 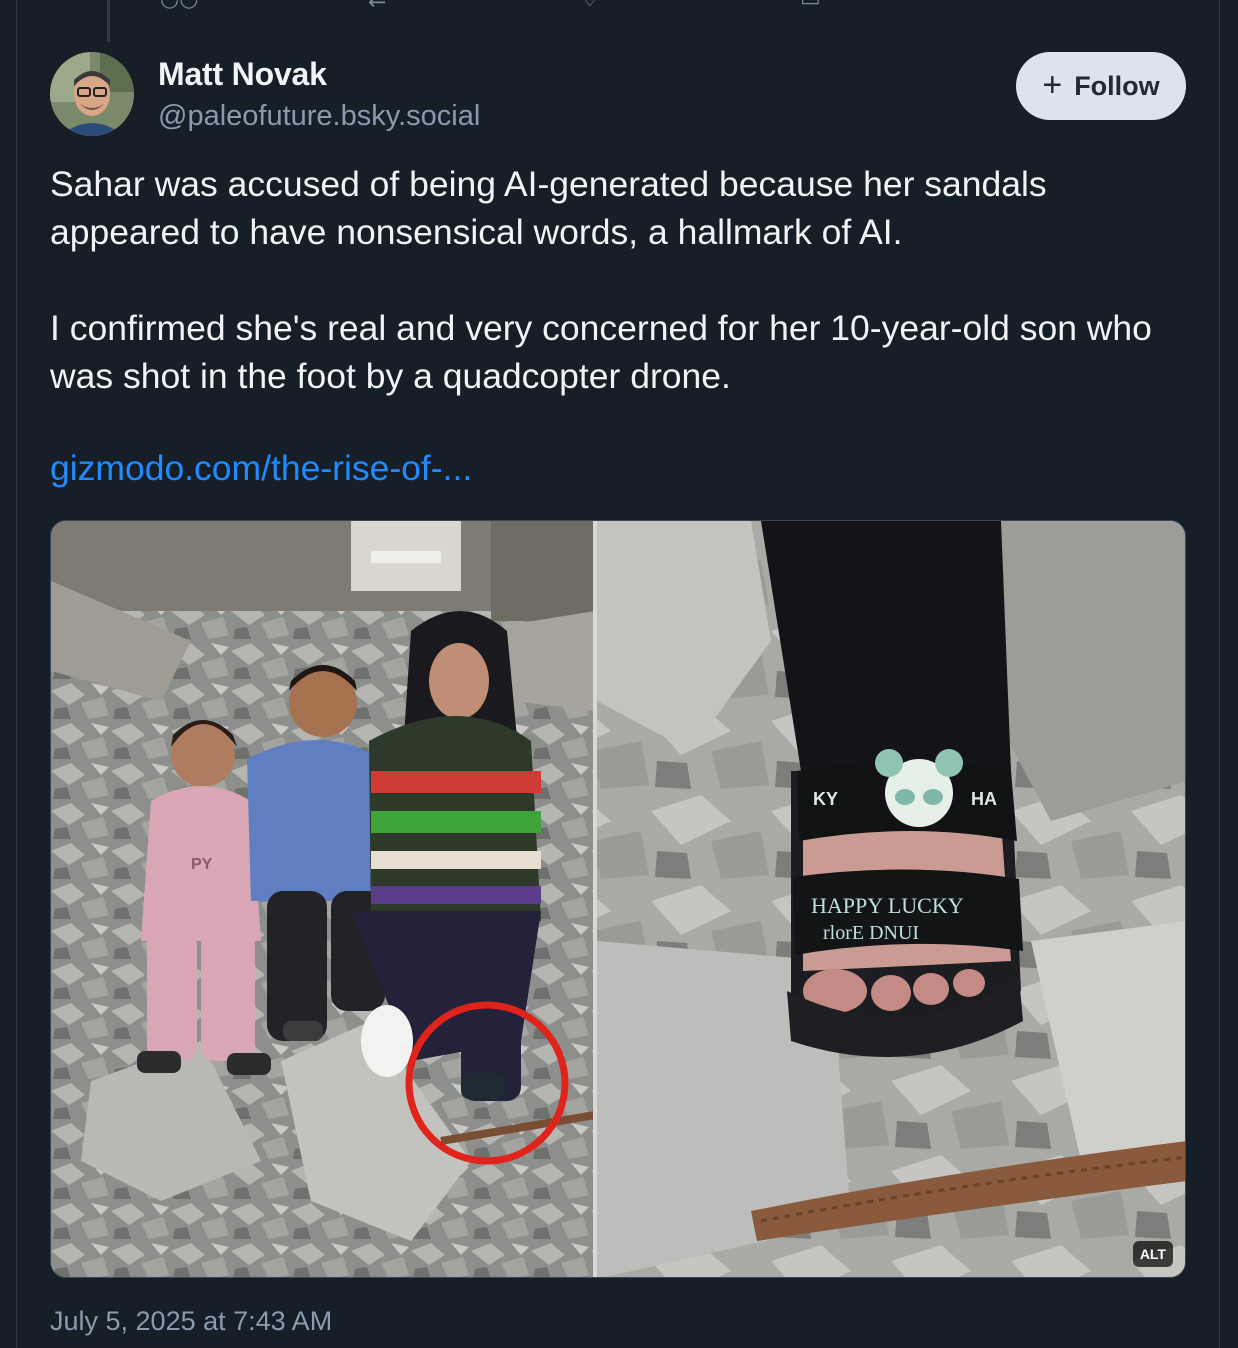 I want to click on author-name: Matt Novak, so click(x=242, y=74).